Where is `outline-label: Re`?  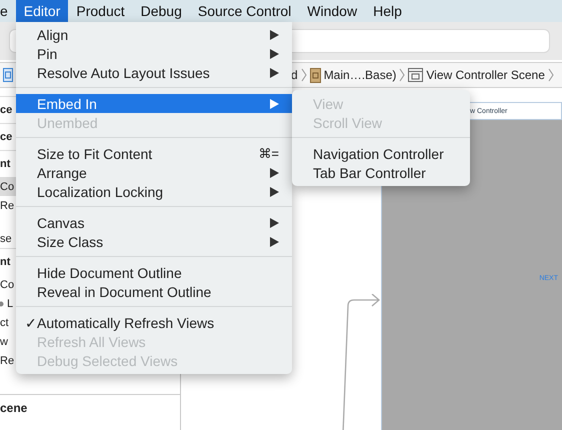
outline-label: Re is located at coordinates (7, 206).